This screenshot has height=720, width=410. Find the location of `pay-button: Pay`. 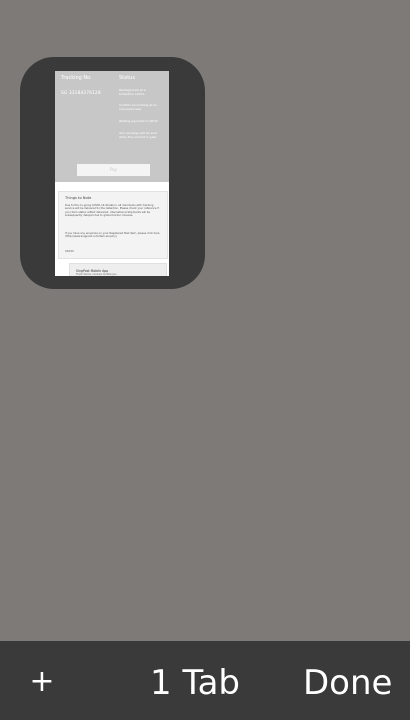

pay-button: Pay is located at coordinates (113, 170).